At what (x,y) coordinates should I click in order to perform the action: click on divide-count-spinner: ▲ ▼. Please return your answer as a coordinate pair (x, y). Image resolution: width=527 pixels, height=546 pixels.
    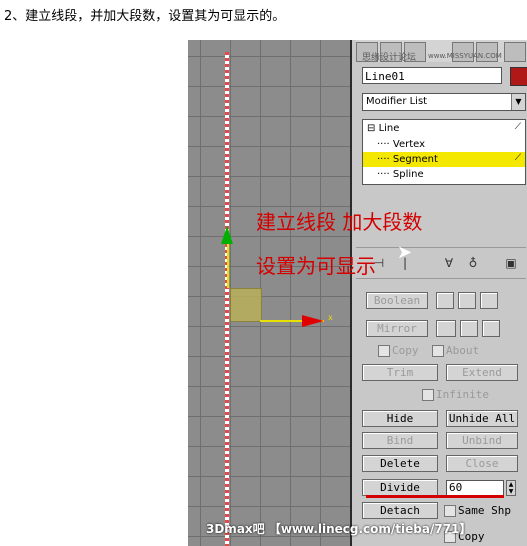
    Looking at the image, I should click on (511, 488).